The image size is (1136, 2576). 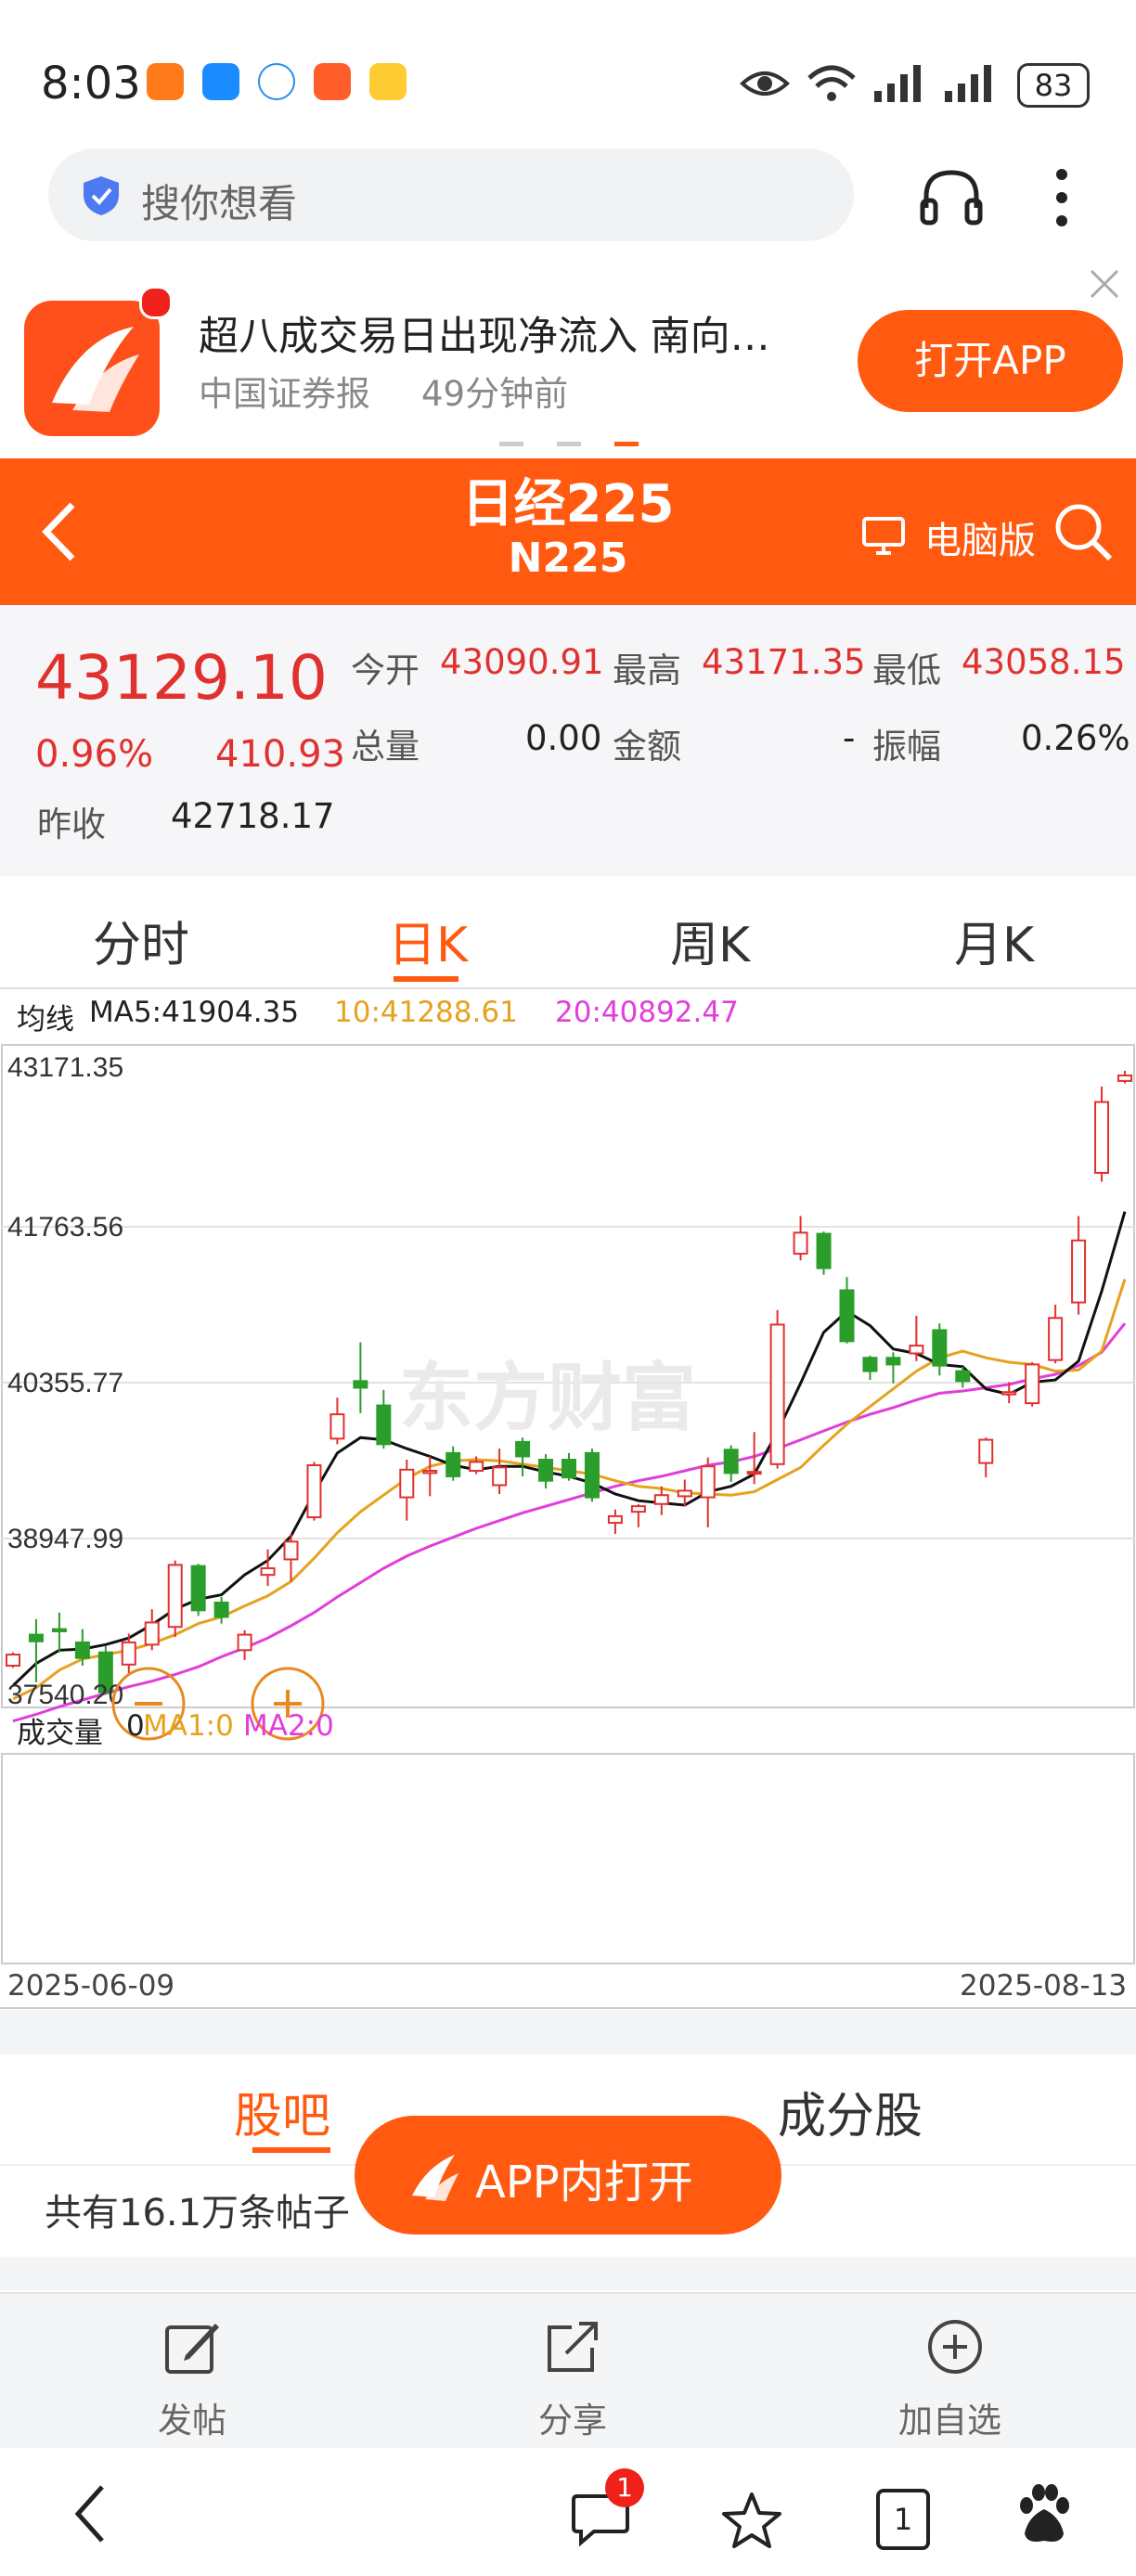 I want to click on open-app-button: 打开APP, so click(x=990, y=361).